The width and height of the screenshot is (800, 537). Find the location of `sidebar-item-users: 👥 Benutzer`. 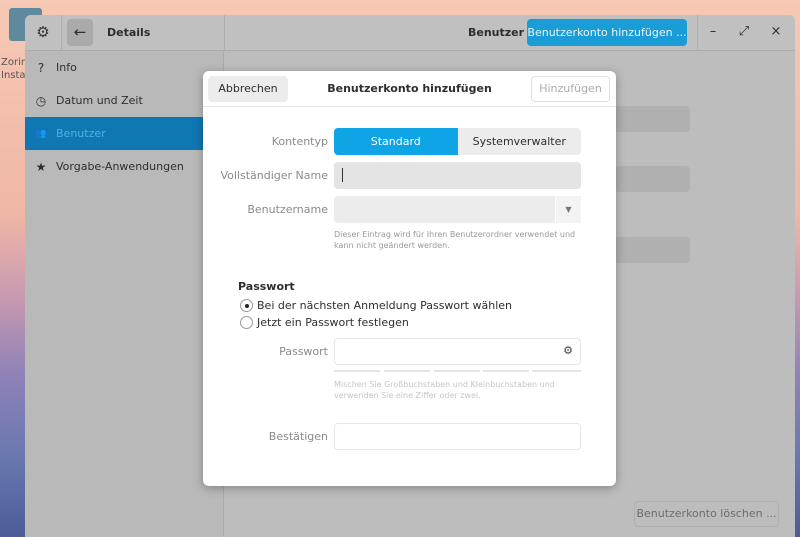

sidebar-item-users: 👥 Benutzer is located at coordinates (124, 133).